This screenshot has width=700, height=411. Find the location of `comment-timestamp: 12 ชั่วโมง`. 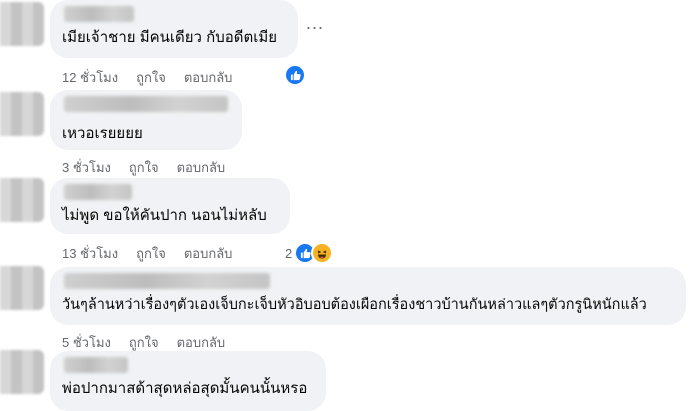

comment-timestamp: 12 ชั่วโมง is located at coordinates (90, 77).